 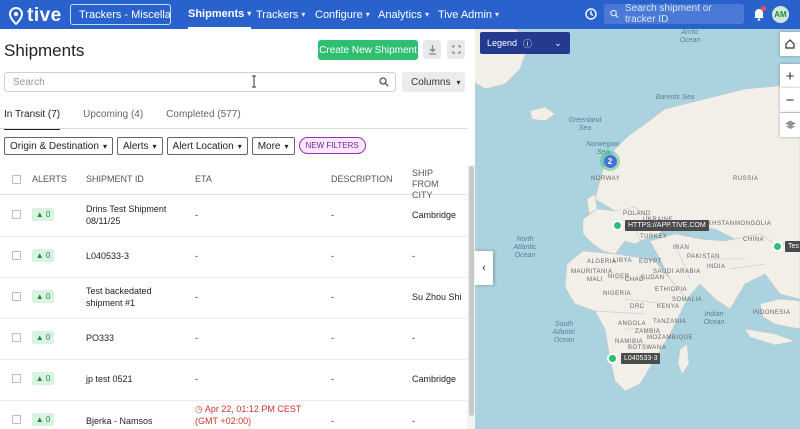 What do you see at coordinates (273, 146) in the screenshot?
I see `filter-more: More ▾` at bounding box center [273, 146].